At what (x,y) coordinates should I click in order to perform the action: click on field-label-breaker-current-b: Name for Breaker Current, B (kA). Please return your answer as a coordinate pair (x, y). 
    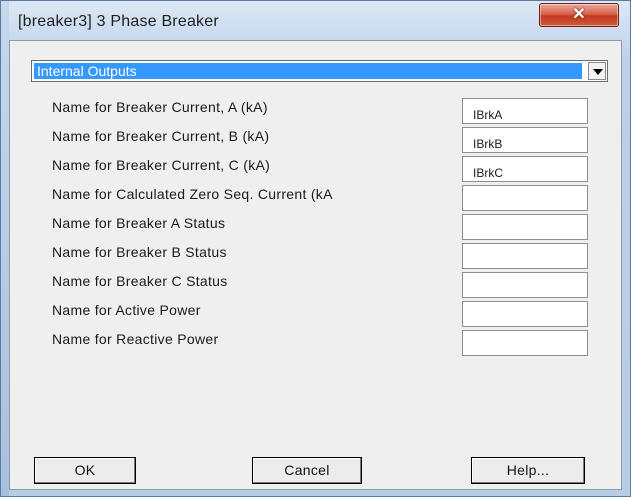
    Looking at the image, I should click on (161, 136).